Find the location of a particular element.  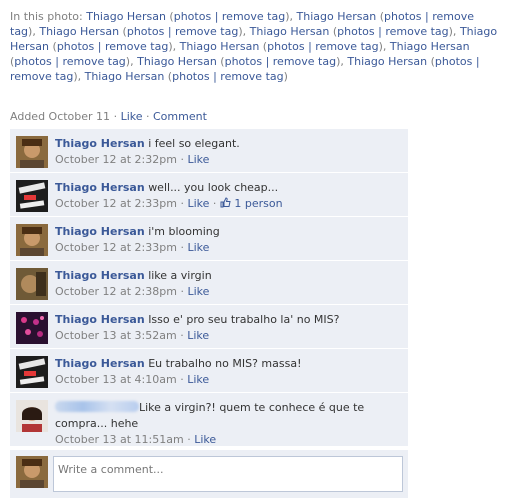

comment-timestamp: October 13 at 4:10am is located at coordinates (116, 379).